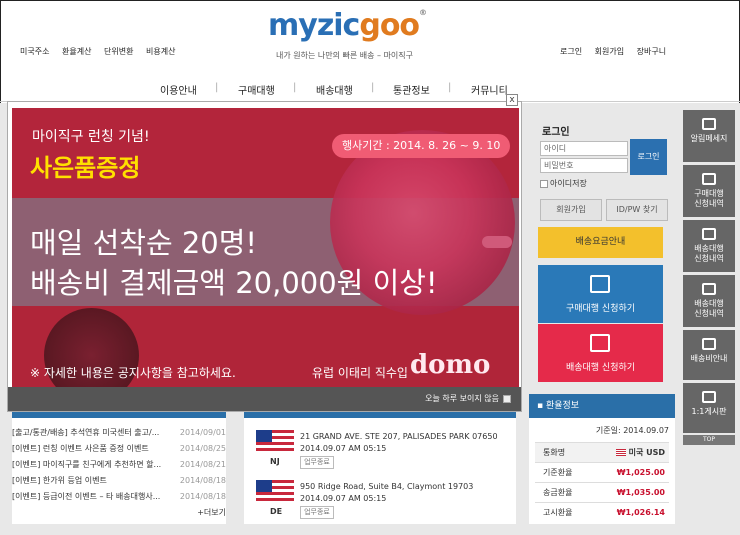 Image resolution: width=740 pixels, height=535 pixels. I want to click on nav-community: 커뮤니티, so click(489, 89).